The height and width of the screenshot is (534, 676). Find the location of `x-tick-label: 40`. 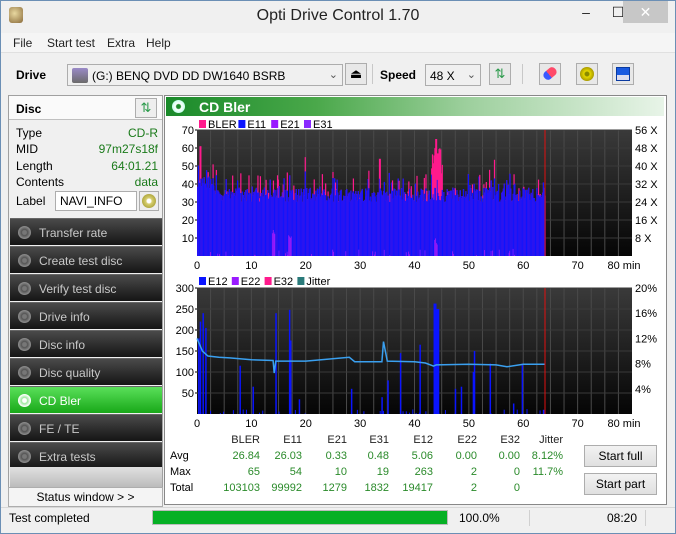

x-tick-label: 40 is located at coordinates (414, 266).